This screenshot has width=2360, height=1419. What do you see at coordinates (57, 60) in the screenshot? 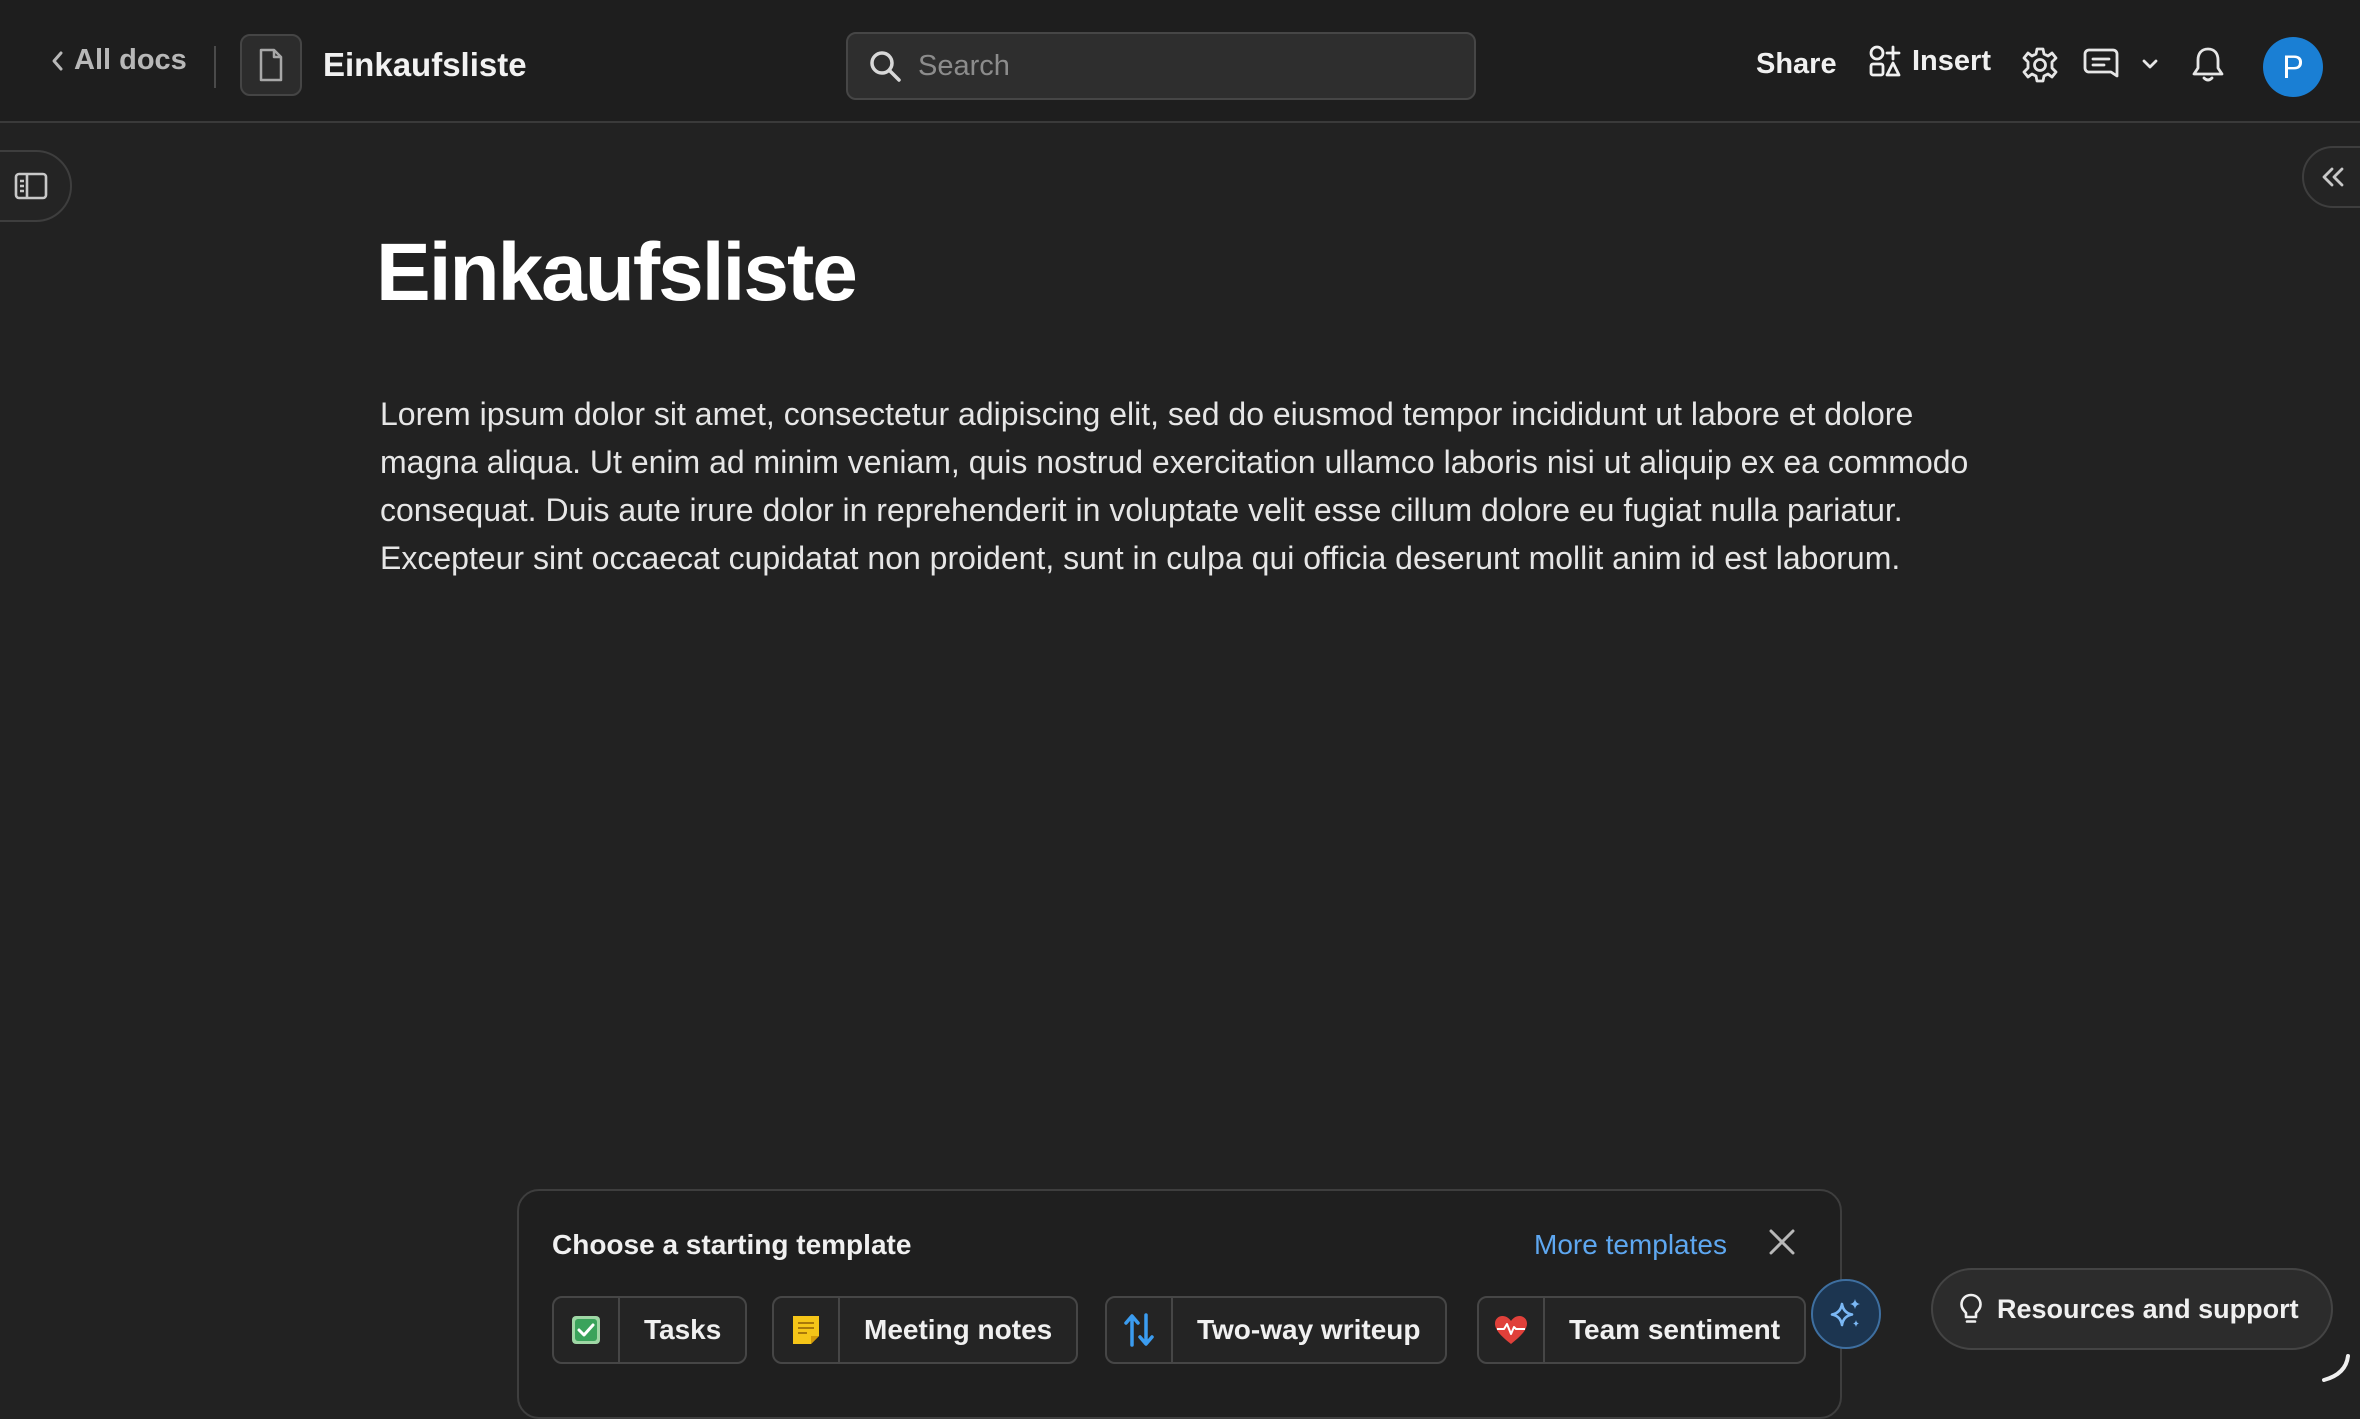
I see `chevron-left-icon` at bounding box center [57, 60].